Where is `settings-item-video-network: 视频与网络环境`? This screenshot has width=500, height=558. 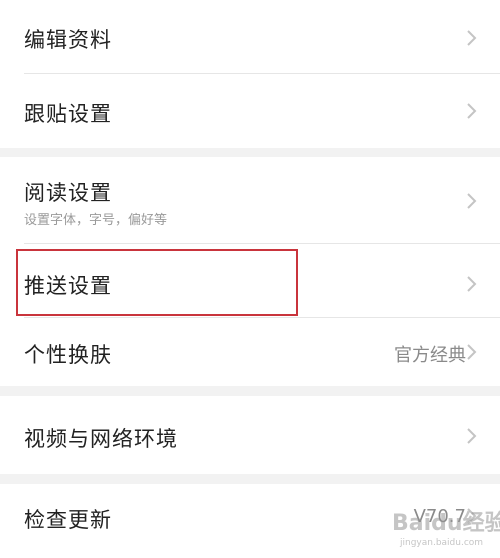
settings-item-video-network: 视频与网络环境 is located at coordinates (250, 435).